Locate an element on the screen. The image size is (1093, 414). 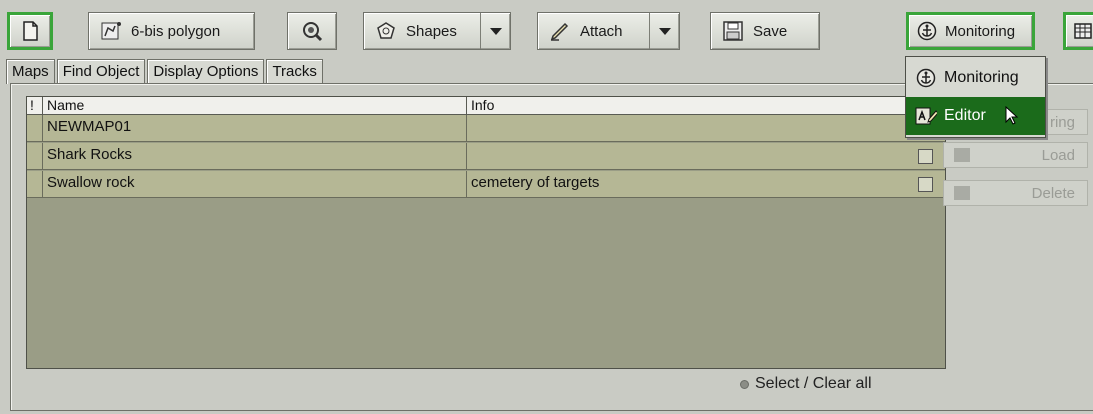
new-document-icon is located at coordinates (30, 31).